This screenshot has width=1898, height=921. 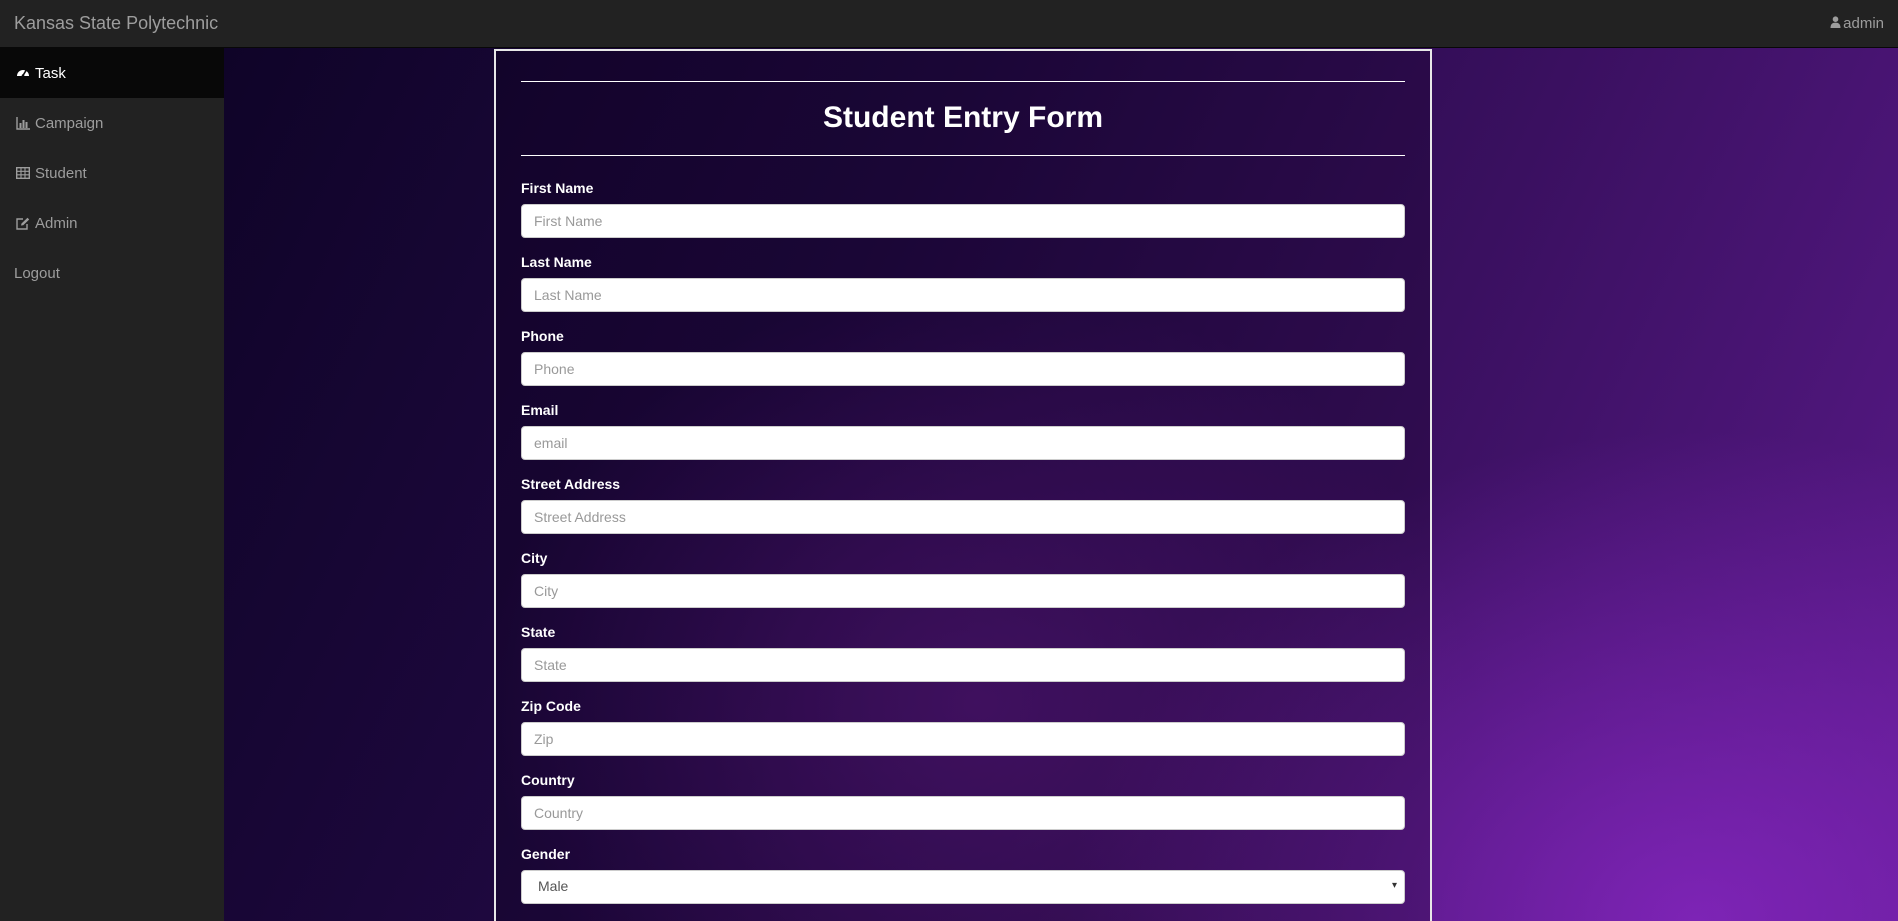 I want to click on edit-icon, so click(x=22, y=223).